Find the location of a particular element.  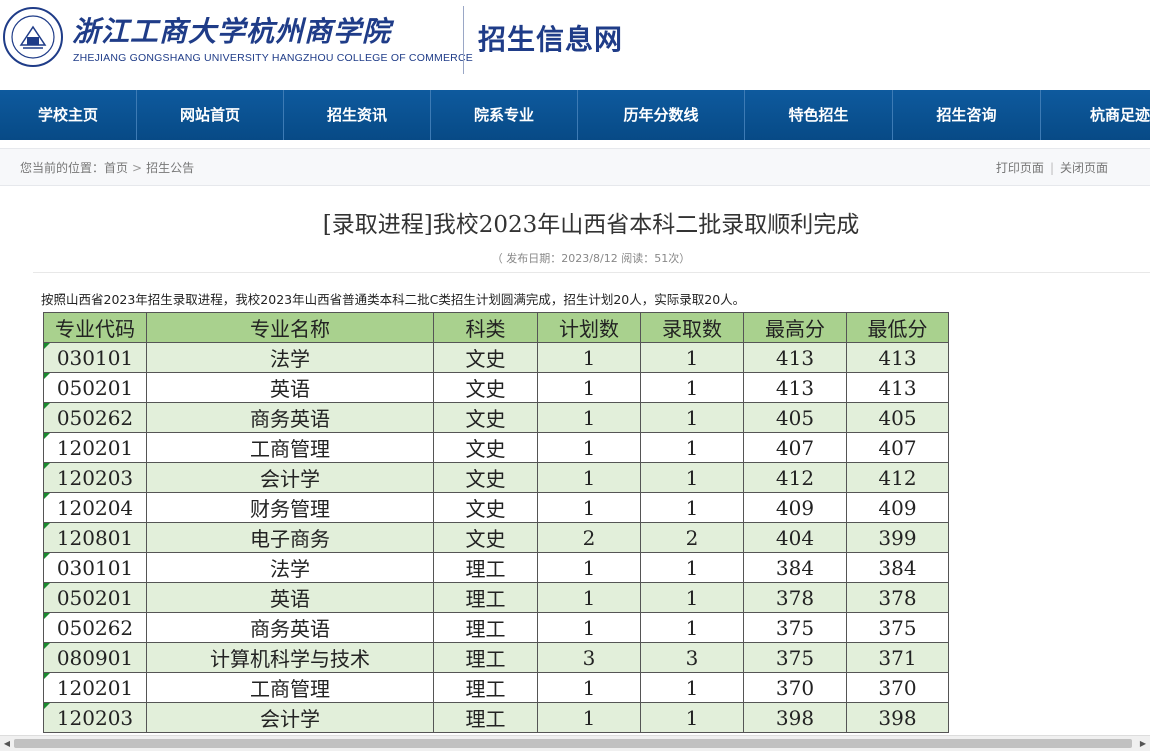

nav-item-site-home: 网站首页 is located at coordinates (210, 115).